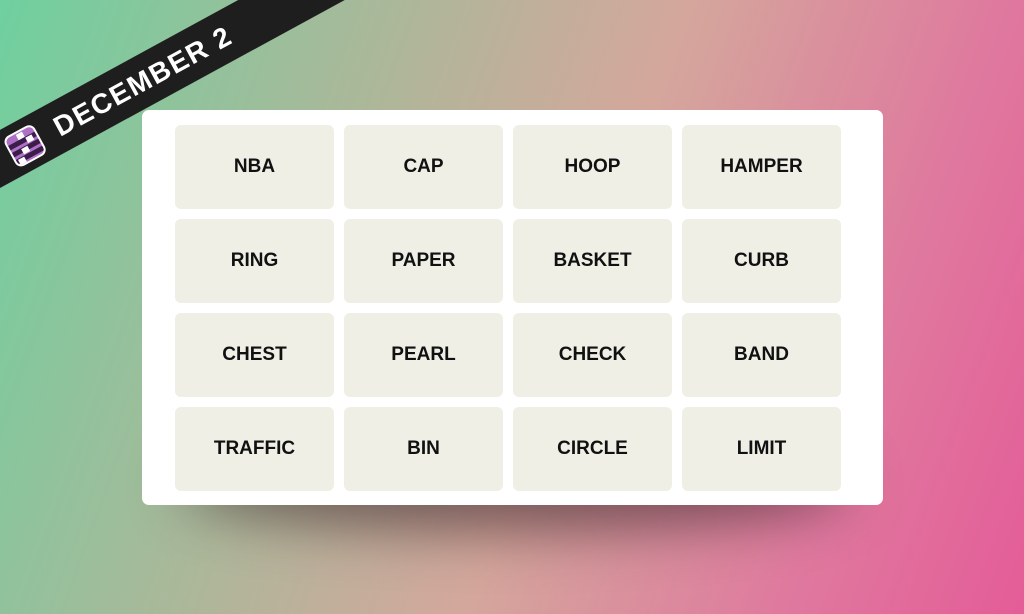  I want to click on word-tile: CHECK, so click(592, 355).